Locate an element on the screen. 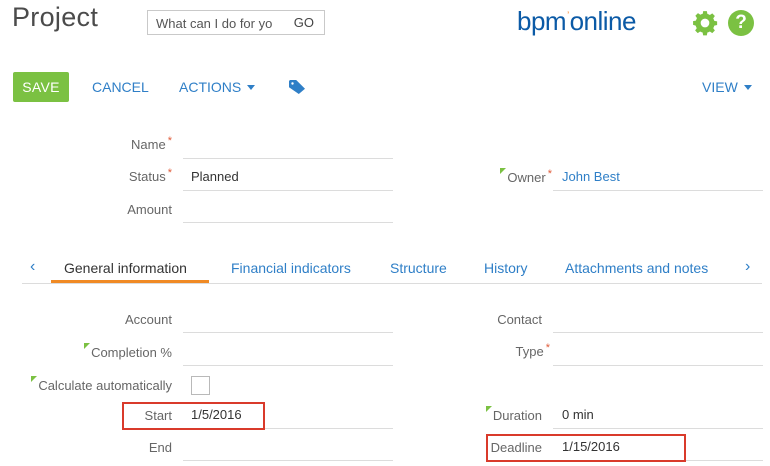 Image resolution: width=770 pixels, height=466 pixels. tab-history: History is located at coordinates (506, 268).